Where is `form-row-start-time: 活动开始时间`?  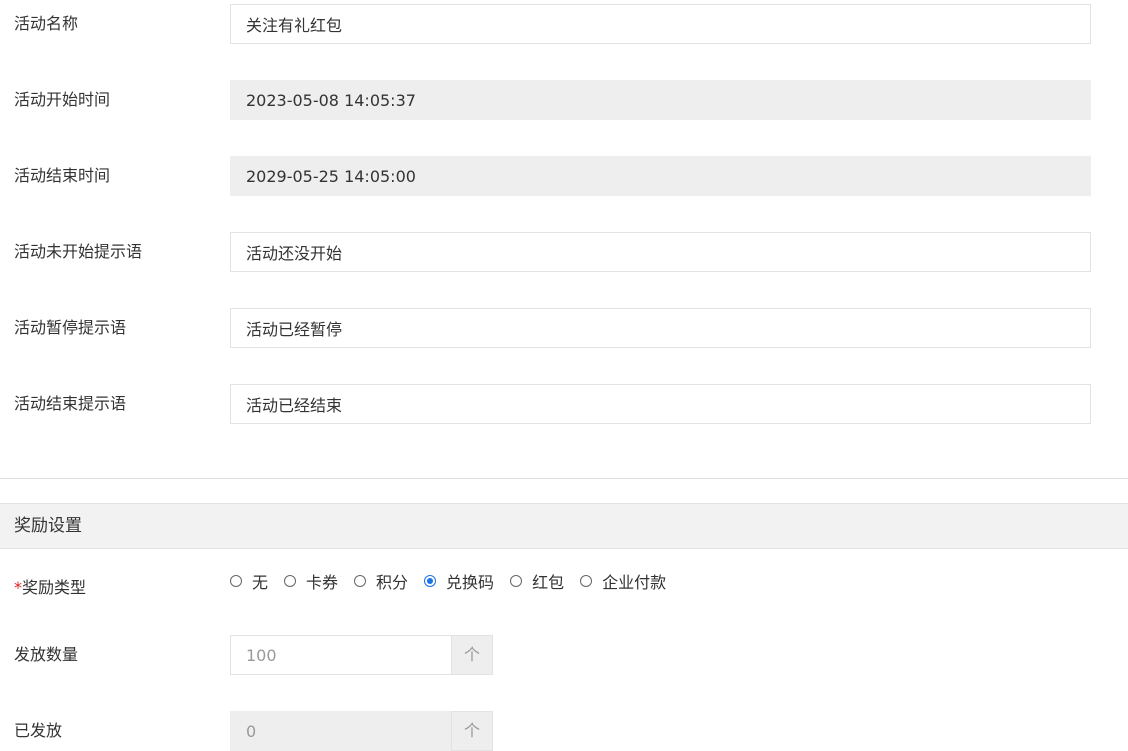 form-row-start-time: 活动开始时间 is located at coordinates (564, 100).